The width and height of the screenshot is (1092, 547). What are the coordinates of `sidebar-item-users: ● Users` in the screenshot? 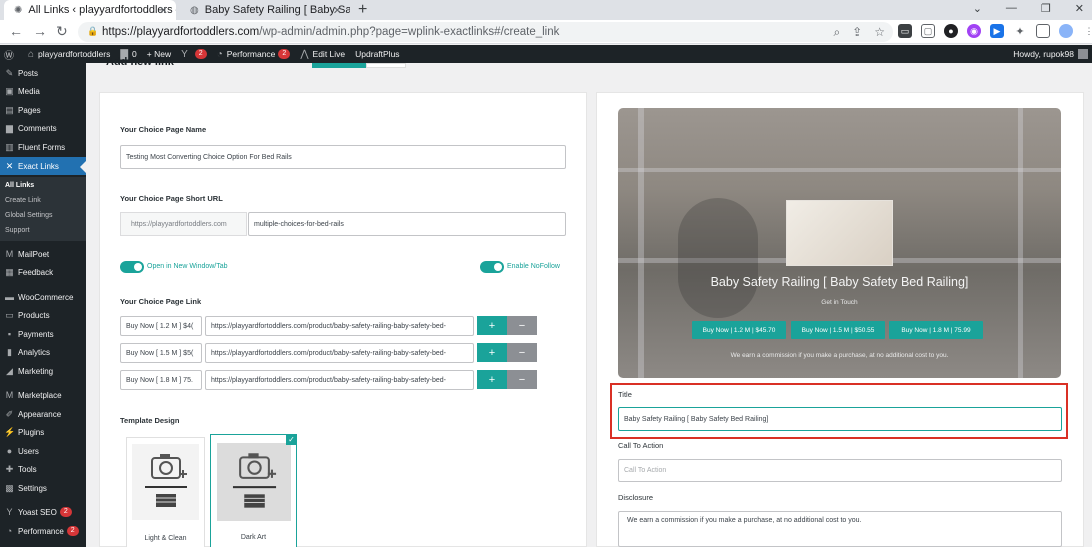 It's located at (43, 451).